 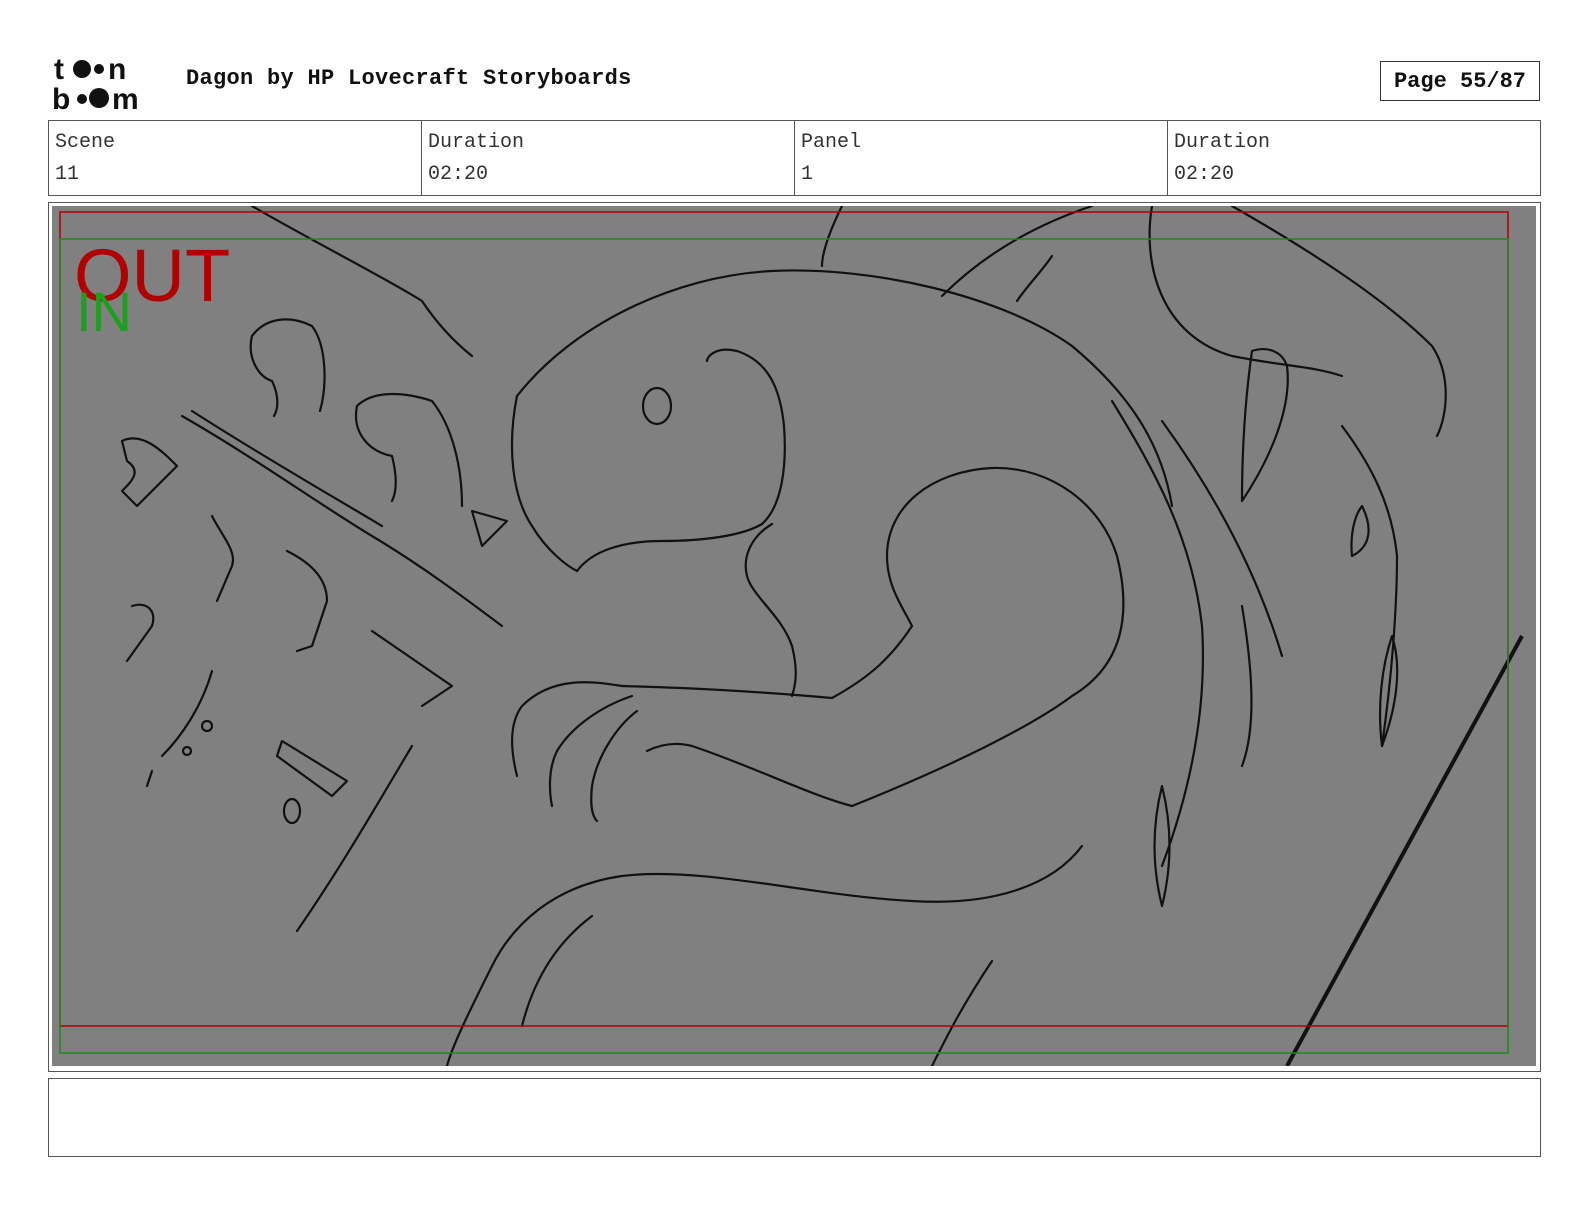 I want to click on panel-duration-value: 02:20, so click(x=1204, y=174).